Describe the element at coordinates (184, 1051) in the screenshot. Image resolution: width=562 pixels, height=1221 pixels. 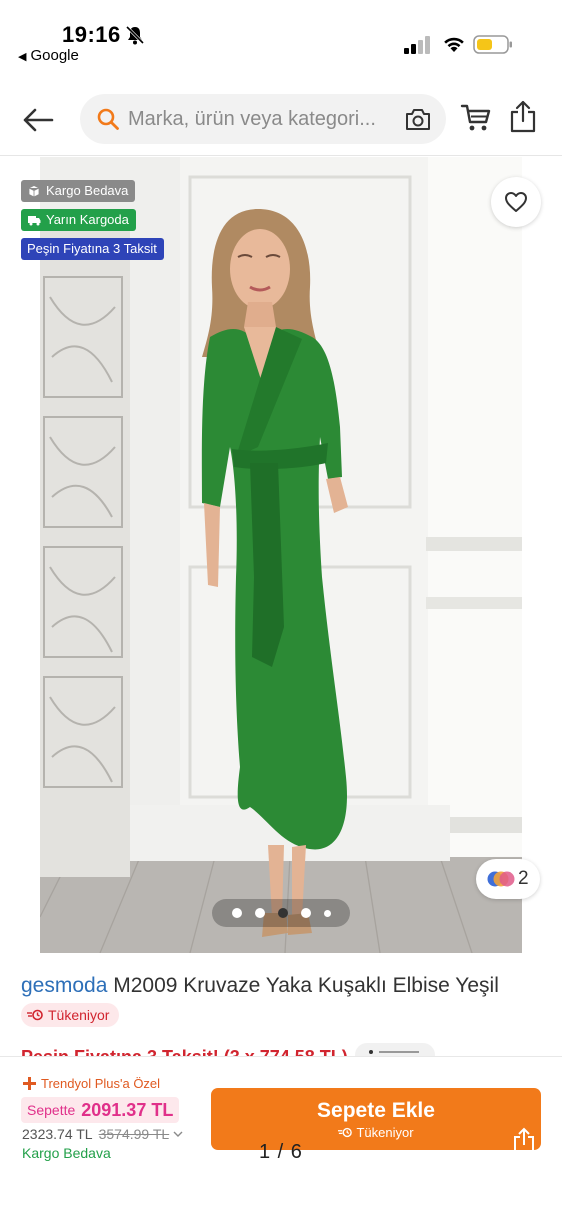
I see `installment-text: Peşin Fiyatına 3 Taksit! (3 x 774,58 TL)` at that location.